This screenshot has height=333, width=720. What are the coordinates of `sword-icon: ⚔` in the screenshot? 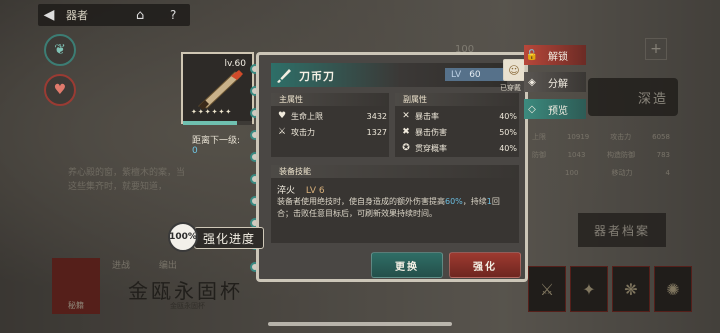 It's located at (282, 132).